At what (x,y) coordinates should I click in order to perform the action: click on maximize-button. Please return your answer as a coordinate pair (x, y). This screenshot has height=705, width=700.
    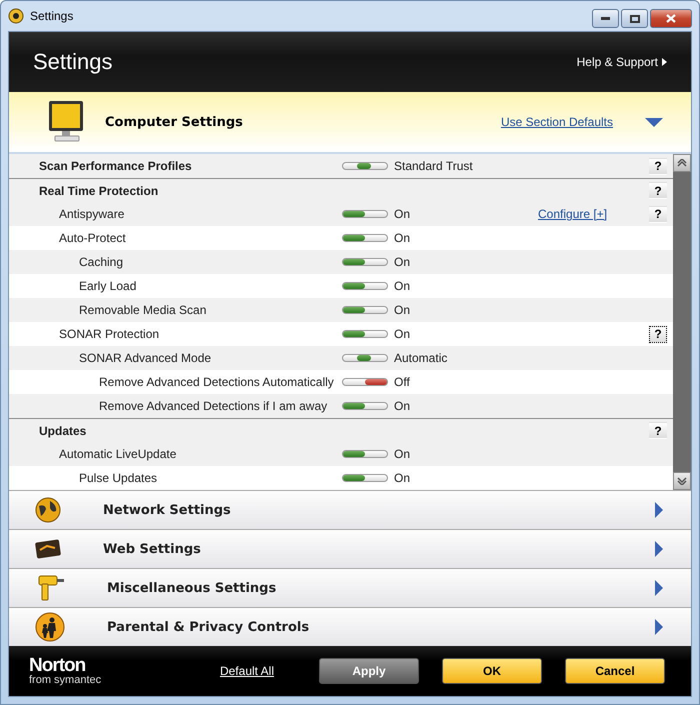
    Looking at the image, I should click on (634, 18).